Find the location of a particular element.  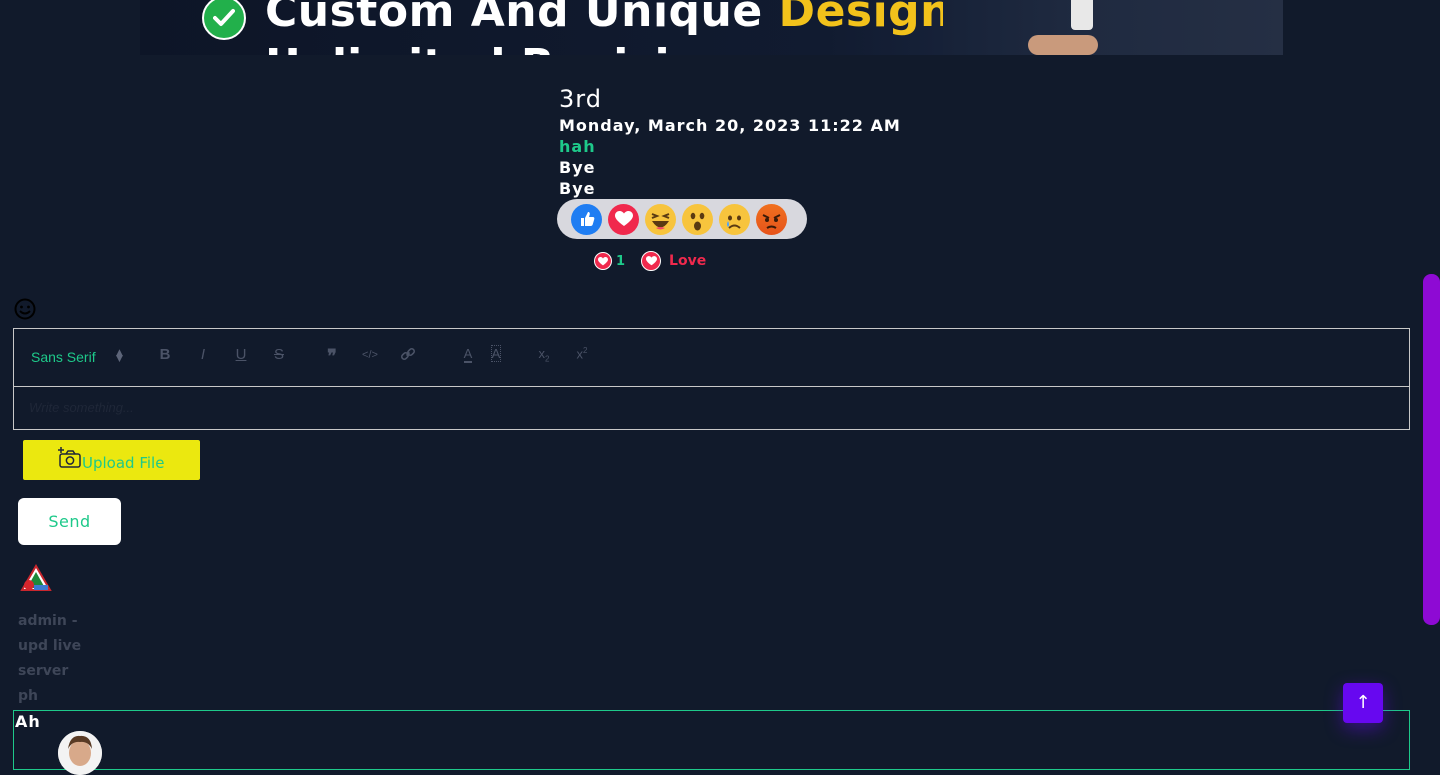

add-photo-icon is located at coordinates (69, 459).